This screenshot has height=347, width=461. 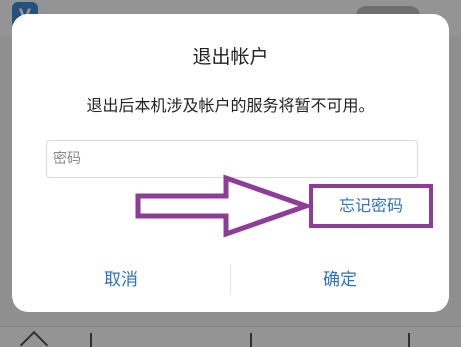 I want to click on forgot-password-link: 忘记密码, so click(x=371, y=206).